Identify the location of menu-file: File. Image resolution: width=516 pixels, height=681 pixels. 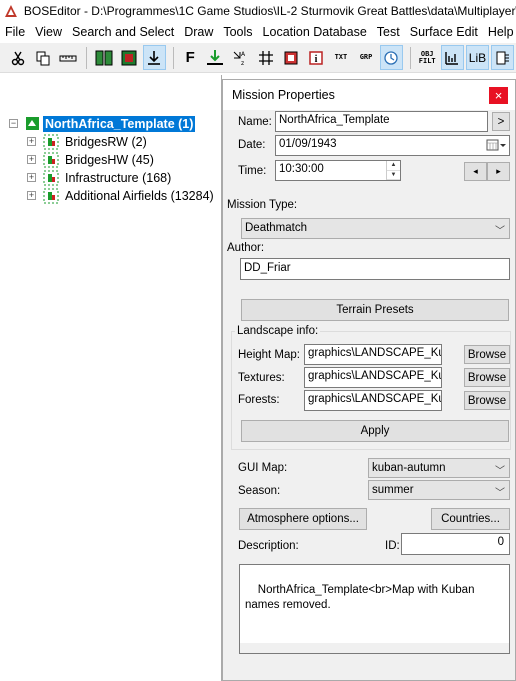
(15, 32).